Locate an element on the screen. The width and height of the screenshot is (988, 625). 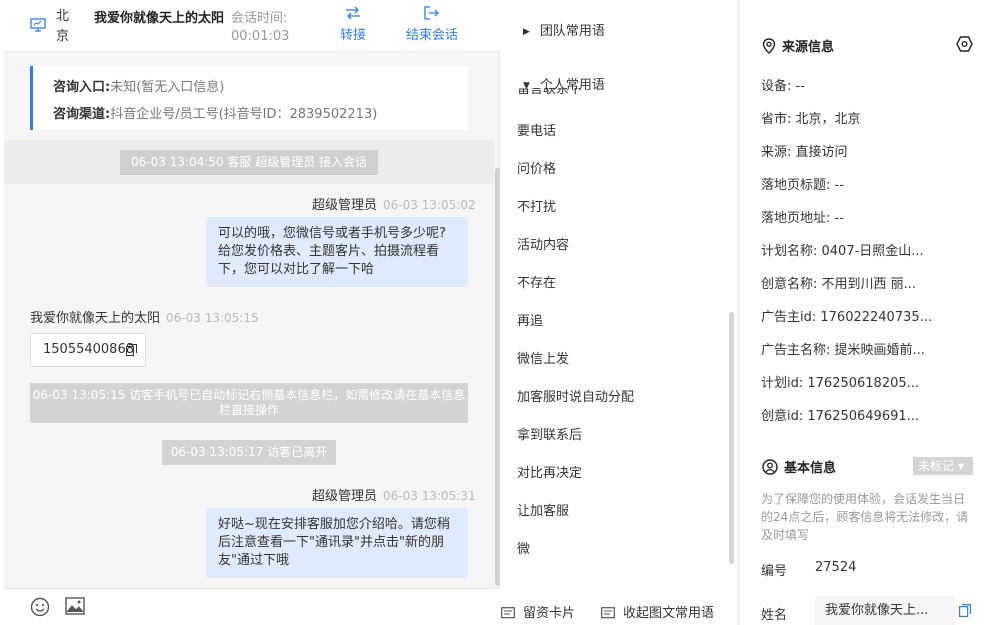
consult-entry-value: 未知(暂无入口信息) is located at coordinates (167, 87).